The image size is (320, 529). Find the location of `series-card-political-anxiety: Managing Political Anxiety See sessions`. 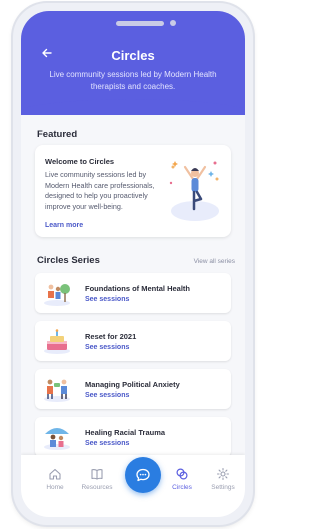

series-card-political-anxiety: Managing Political Anxiety See sessions is located at coordinates (133, 389).